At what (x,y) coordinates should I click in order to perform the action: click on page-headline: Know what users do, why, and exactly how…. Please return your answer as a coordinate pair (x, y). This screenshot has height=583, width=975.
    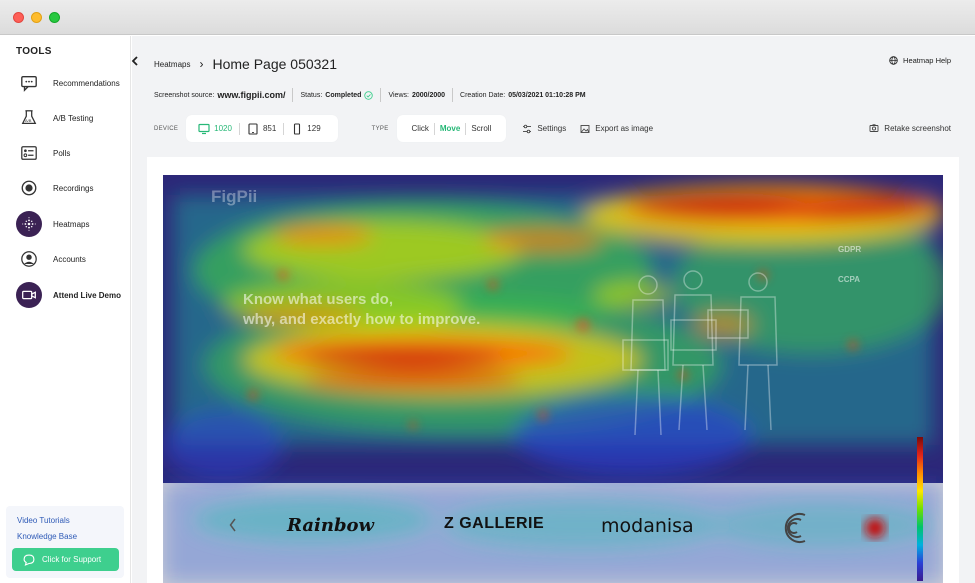
    Looking at the image, I should click on (361, 310).